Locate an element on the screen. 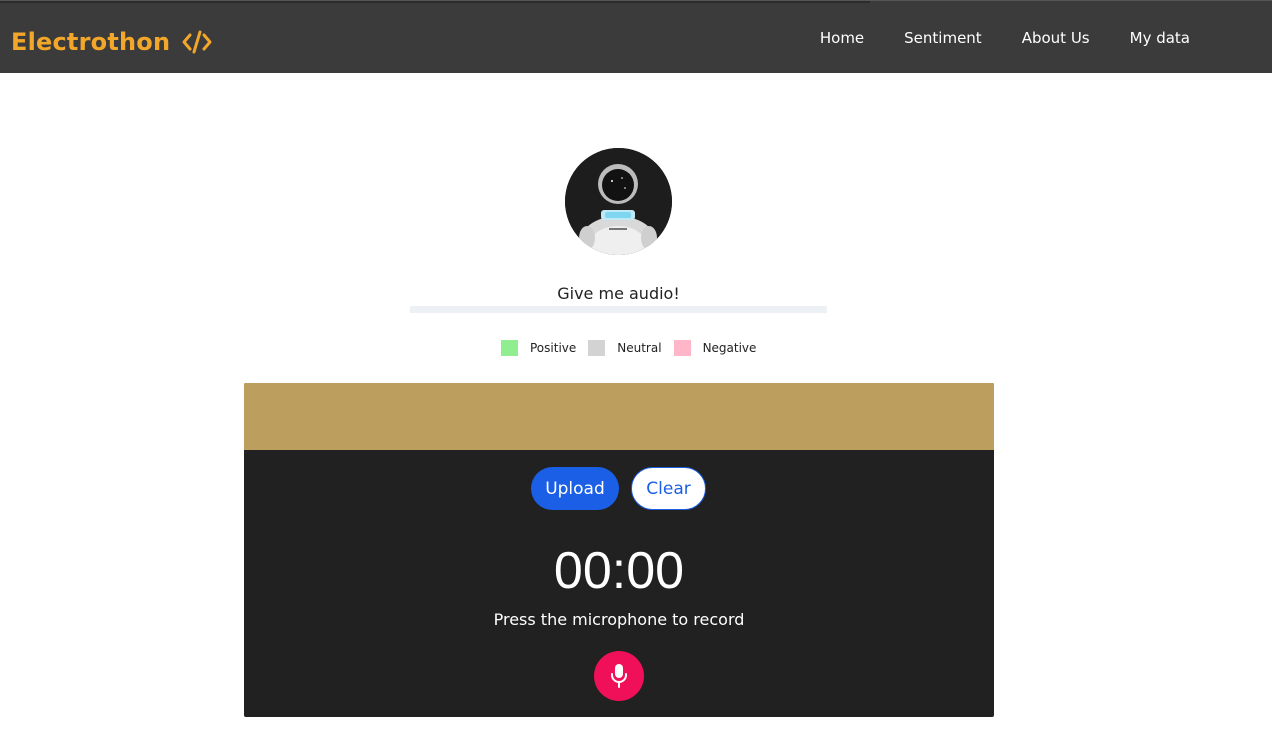 The image size is (1272, 732). nav-link-home: Home is located at coordinates (842, 38).